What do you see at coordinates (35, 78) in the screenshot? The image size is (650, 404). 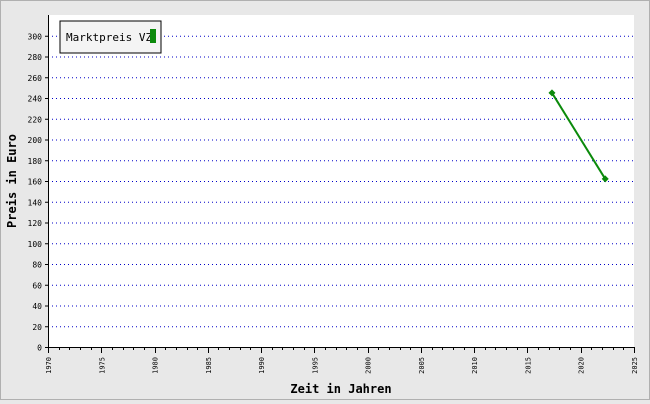 I see `y-tick-label: 260` at bounding box center [35, 78].